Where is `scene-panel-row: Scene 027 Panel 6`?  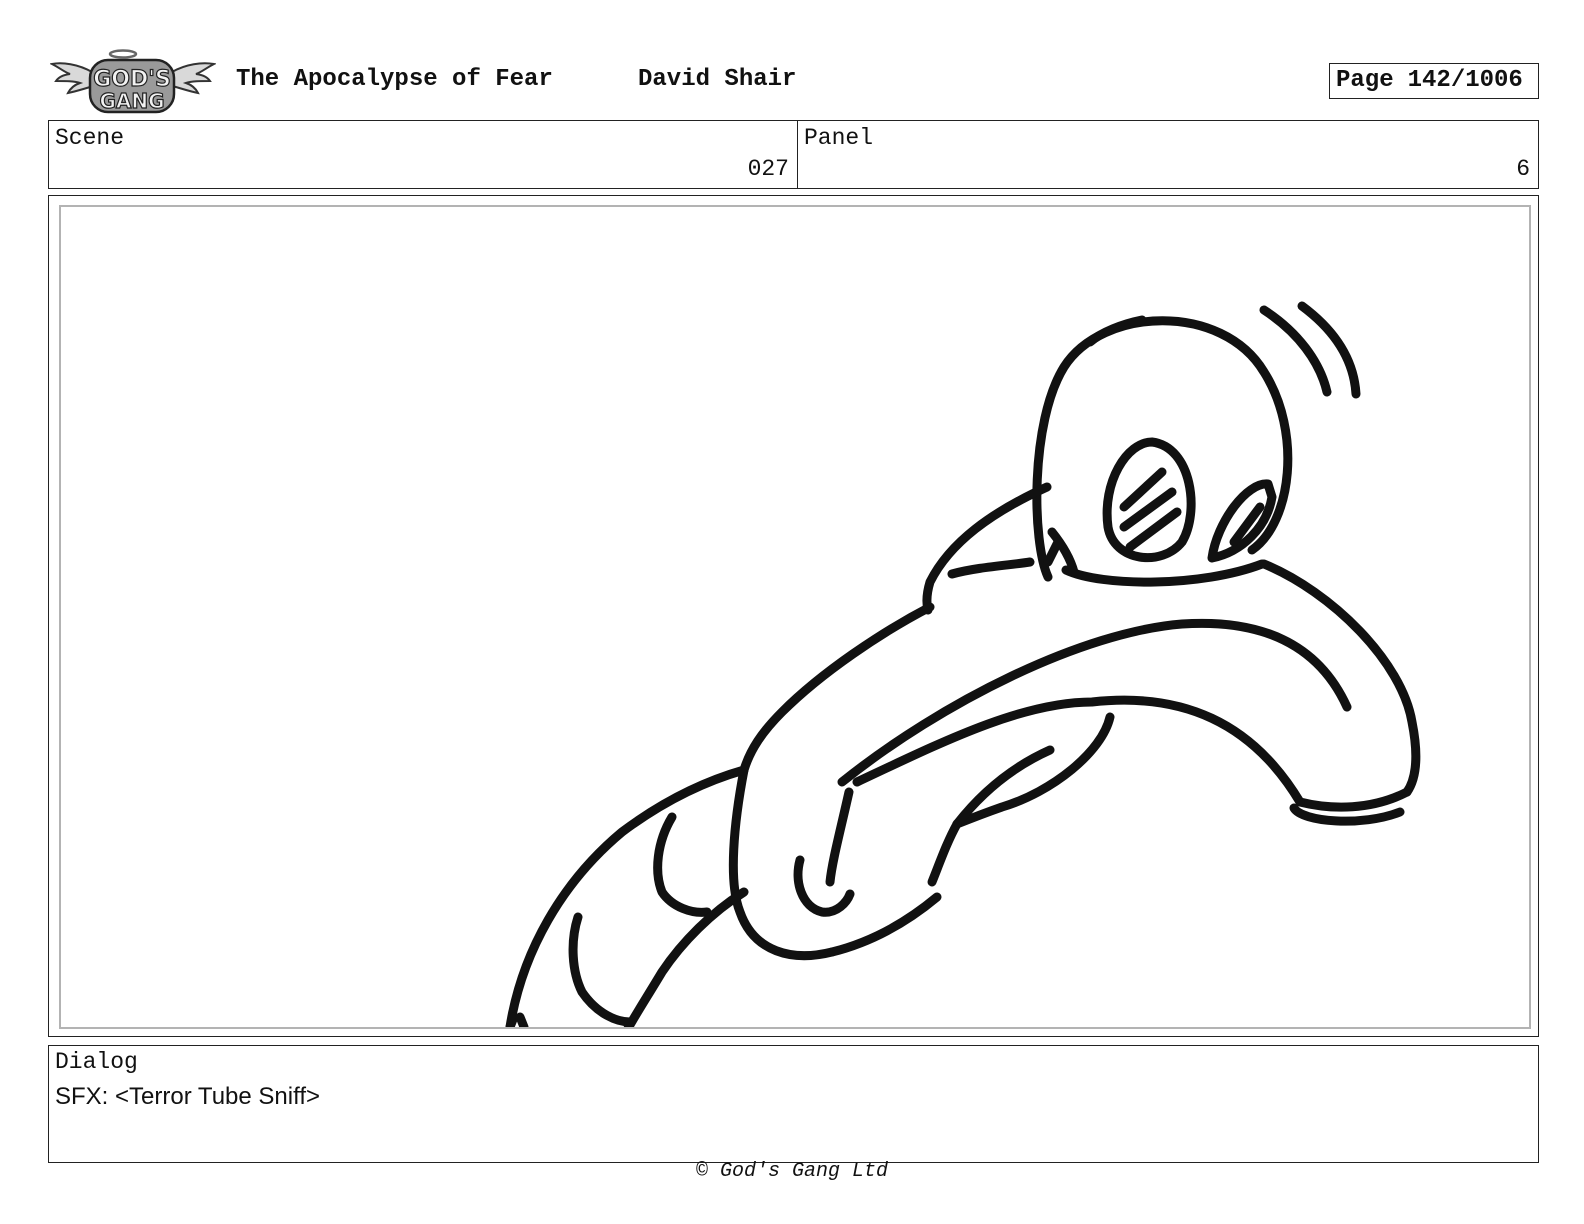
scene-panel-row: Scene 027 Panel 6 is located at coordinates (793, 154).